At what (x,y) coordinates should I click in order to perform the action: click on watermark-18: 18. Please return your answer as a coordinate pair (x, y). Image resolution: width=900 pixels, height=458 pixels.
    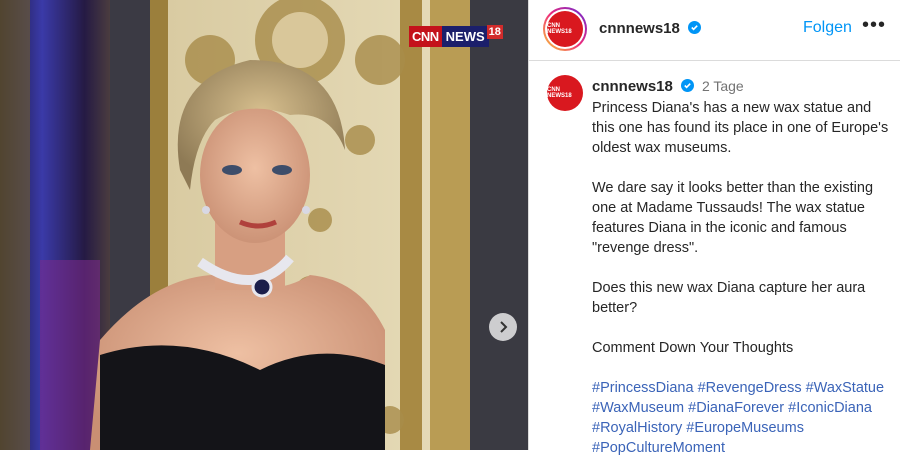
    Looking at the image, I should click on (494, 32).